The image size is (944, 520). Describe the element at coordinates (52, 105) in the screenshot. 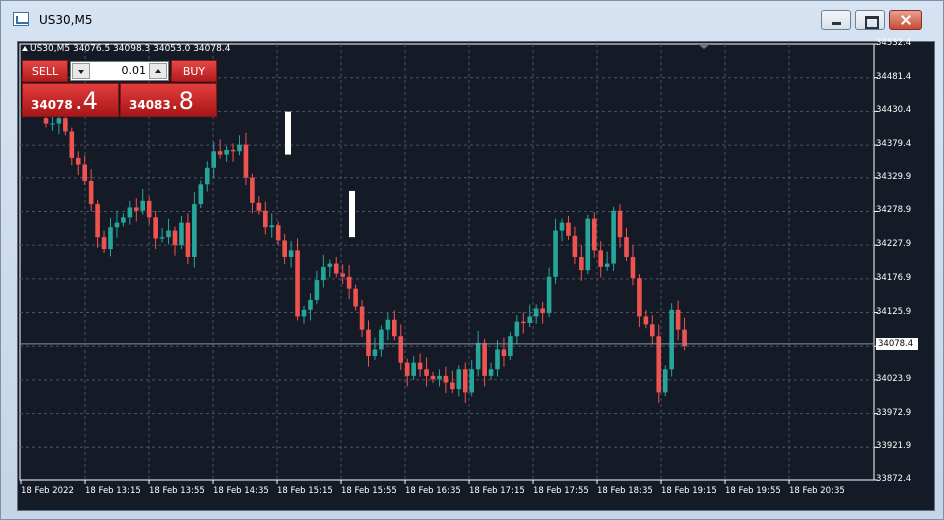

I see `sell-price-main: 34078` at that location.